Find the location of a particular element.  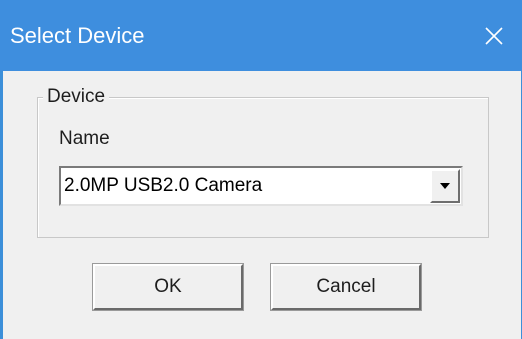

ok-button: OK is located at coordinates (168, 287).